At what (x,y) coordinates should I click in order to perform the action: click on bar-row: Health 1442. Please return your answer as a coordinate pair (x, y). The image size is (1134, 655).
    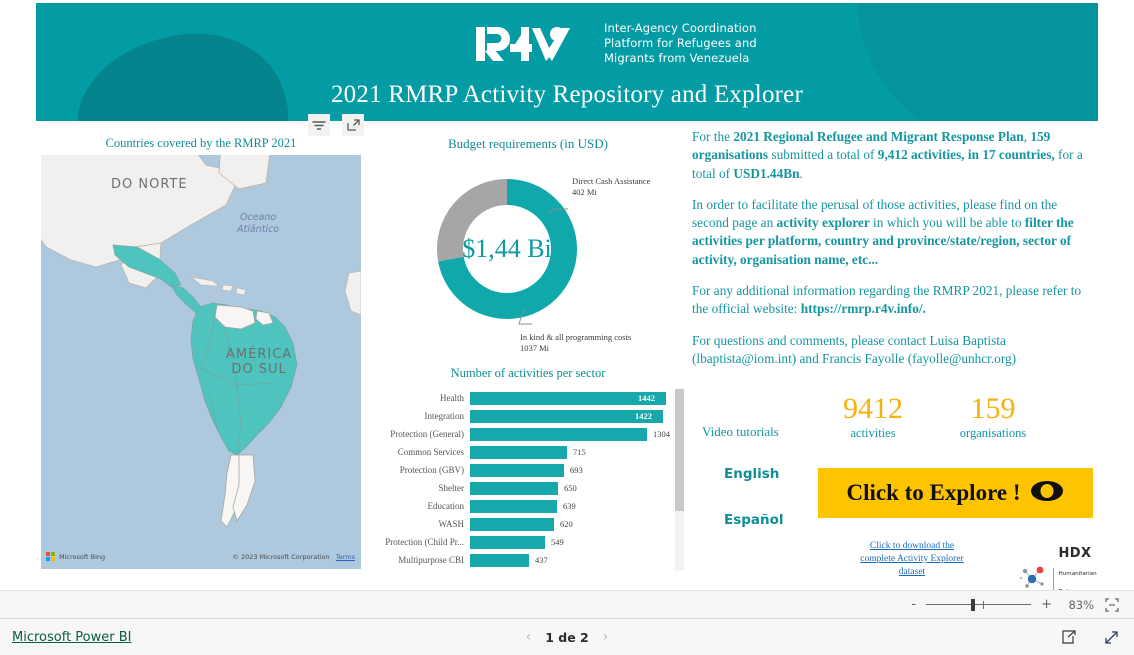
    Looking at the image, I should click on (528, 398).